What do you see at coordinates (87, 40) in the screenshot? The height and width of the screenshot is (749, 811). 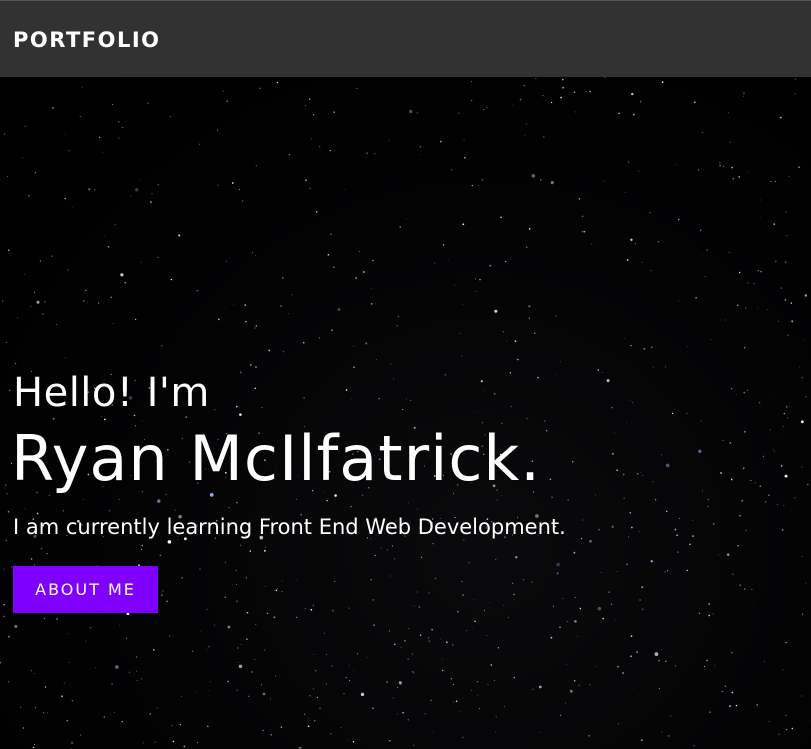 I see `brand-logo: PORTFOLIO` at bounding box center [87, 40].